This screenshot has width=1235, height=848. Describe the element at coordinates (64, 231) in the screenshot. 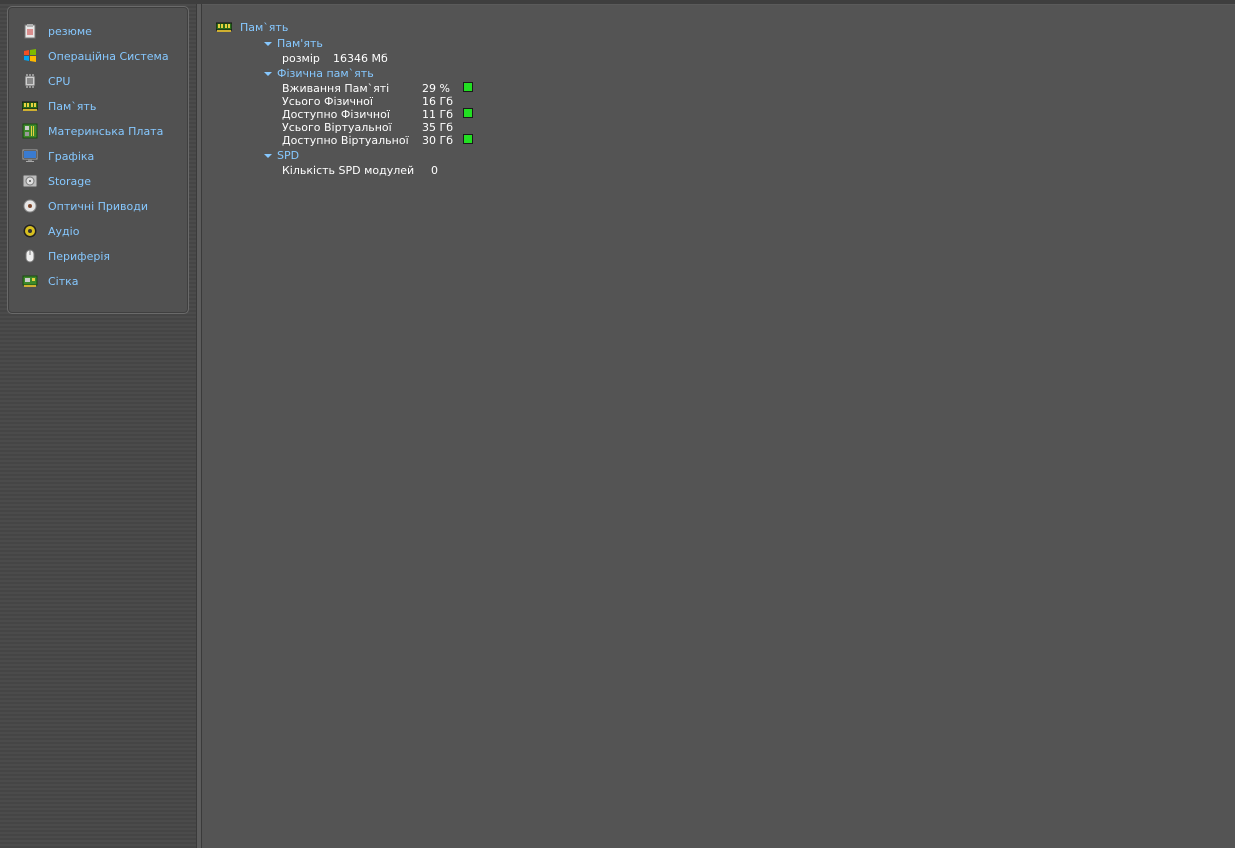

I see `sidebar-item-label: Аудіо` at that location.